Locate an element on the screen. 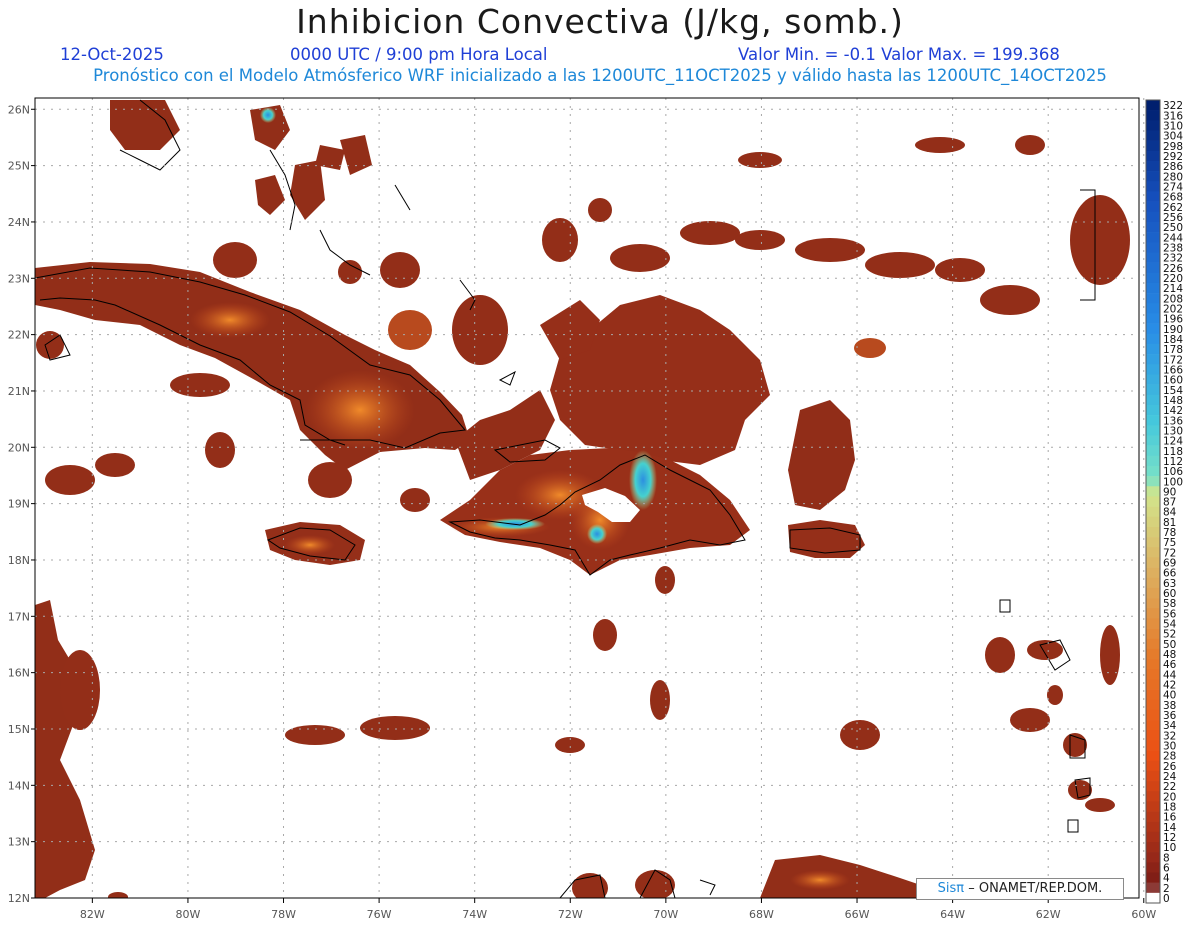  lat-tick-label: 14N is located at coordinates (19, 785).